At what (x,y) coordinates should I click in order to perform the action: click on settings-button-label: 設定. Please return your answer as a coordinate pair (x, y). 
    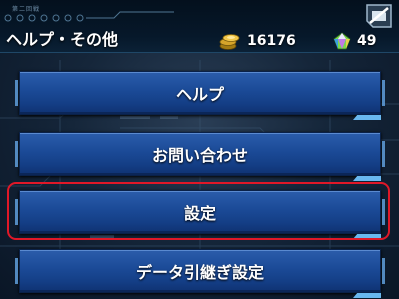
    Looking at the image, I should click on (199, 213).